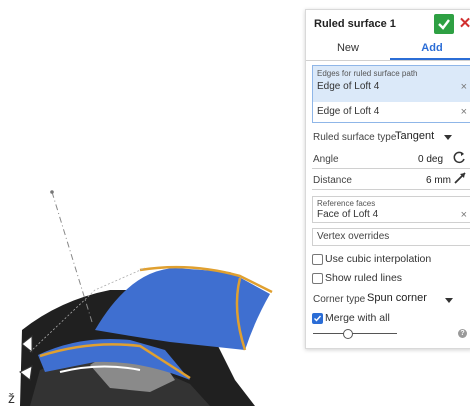  Describe the element at coordinates (326, 159) in the screenshot. I see `angle-label: Angle` at that location.